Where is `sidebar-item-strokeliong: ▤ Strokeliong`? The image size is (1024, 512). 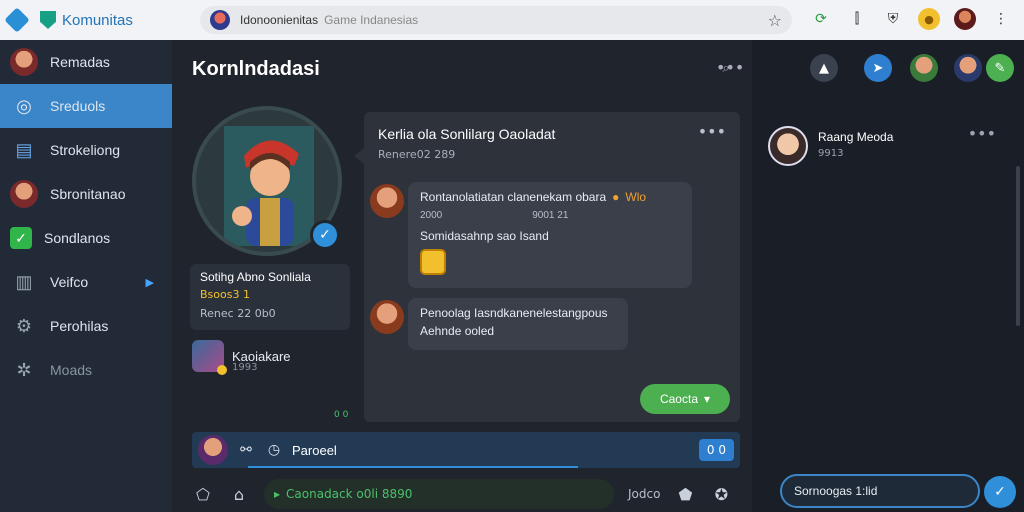
sidebar-item-strokeliong: ▤ Strokeliong is located at coordinates (86, 150).